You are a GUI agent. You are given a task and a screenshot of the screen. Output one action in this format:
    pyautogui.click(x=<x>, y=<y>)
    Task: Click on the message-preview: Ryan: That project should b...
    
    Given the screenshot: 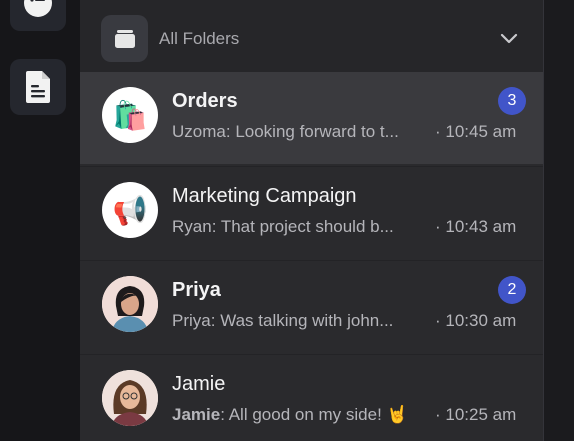 What is the action you would take?
    pyautogui.click(x=283, y=226)
    